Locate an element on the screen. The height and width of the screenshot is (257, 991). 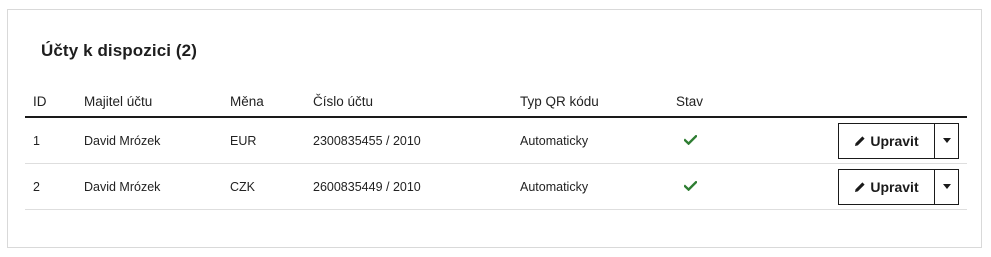
column-header-id: ID is located at coordinates (50, 102).